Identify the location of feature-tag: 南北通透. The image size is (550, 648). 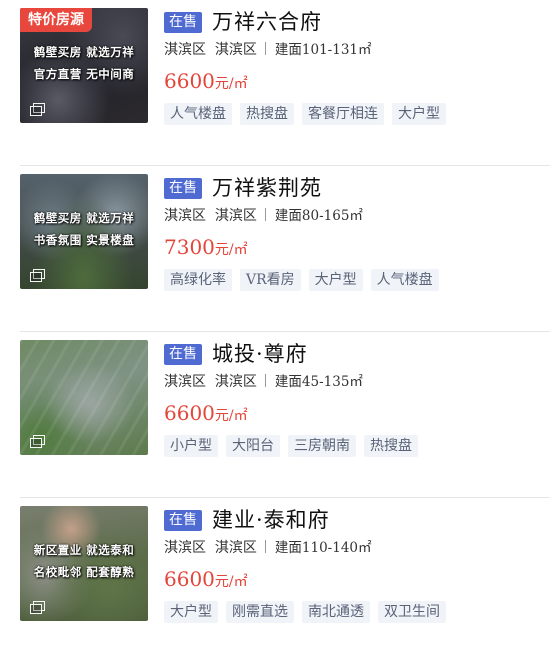
(336, 612).